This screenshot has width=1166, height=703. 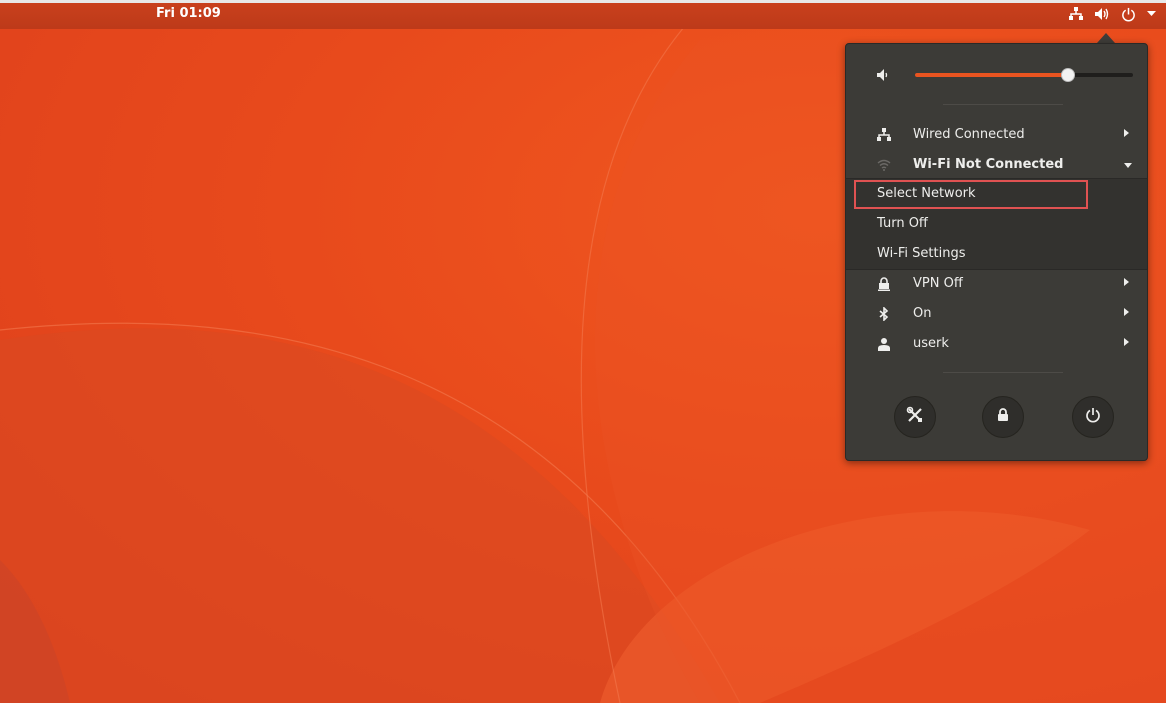 I want to click on clock: Fri 01:09, so click(x=188, y=13).